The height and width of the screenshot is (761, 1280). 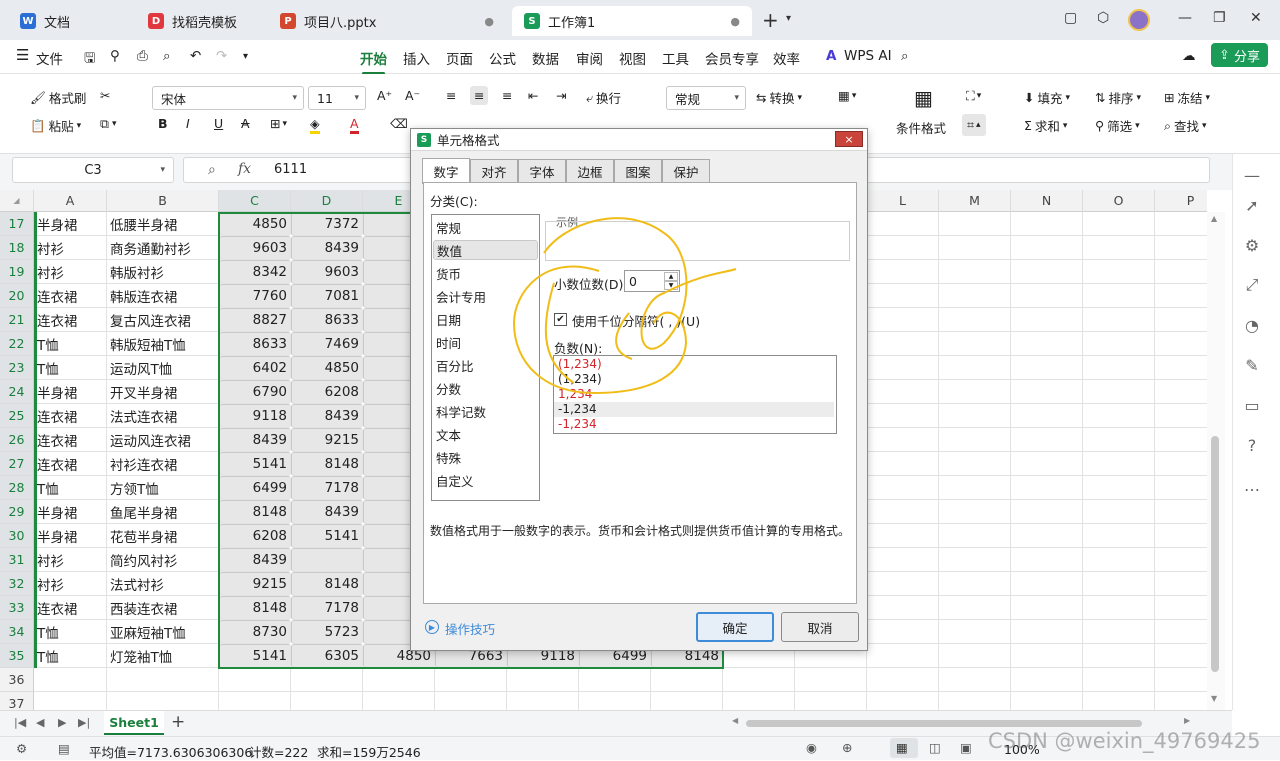 What do you see at coordinates (486, 273) in the screenshot?
I see `category-item: 货币` at bounding box center [486, 273].